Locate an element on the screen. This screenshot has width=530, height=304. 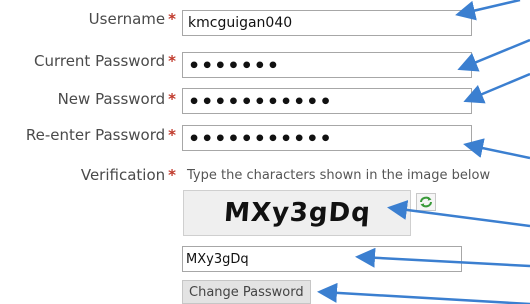
captcha-text: MXy3gDq is located at coordinates (297, 213).